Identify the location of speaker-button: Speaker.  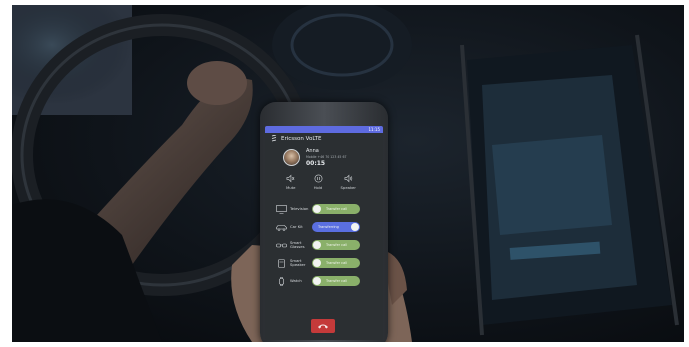
(348, 182).